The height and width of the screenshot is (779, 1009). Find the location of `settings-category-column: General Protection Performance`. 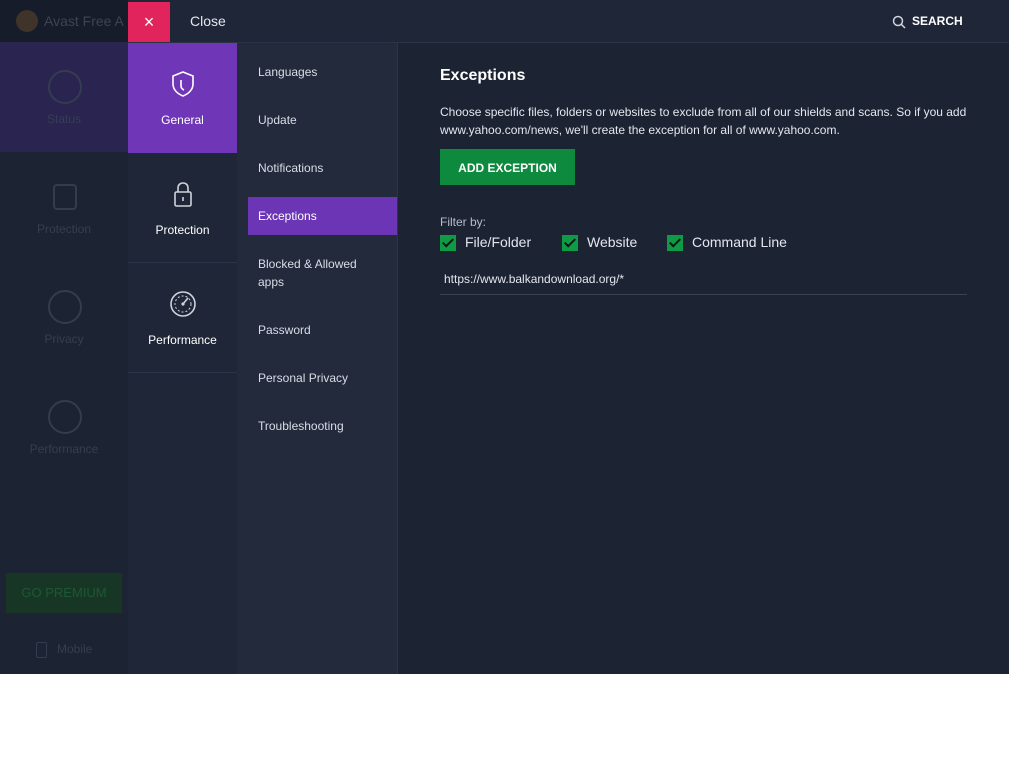

settings-category-column: General Protection Performance is located at coordinates (183, 358).